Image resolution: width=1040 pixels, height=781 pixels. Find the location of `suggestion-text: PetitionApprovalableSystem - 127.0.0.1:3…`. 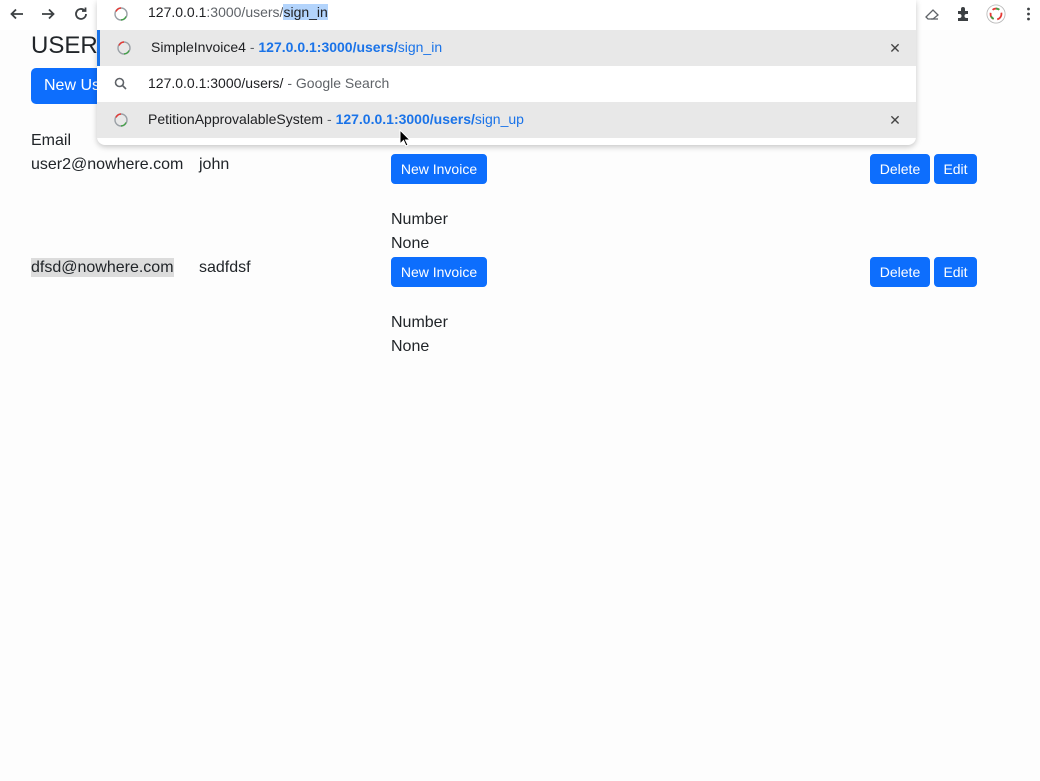

suggestion-text: PetitionApprovalableSystem - 127.0.0.1:3… is located at coordinates (336, 119).